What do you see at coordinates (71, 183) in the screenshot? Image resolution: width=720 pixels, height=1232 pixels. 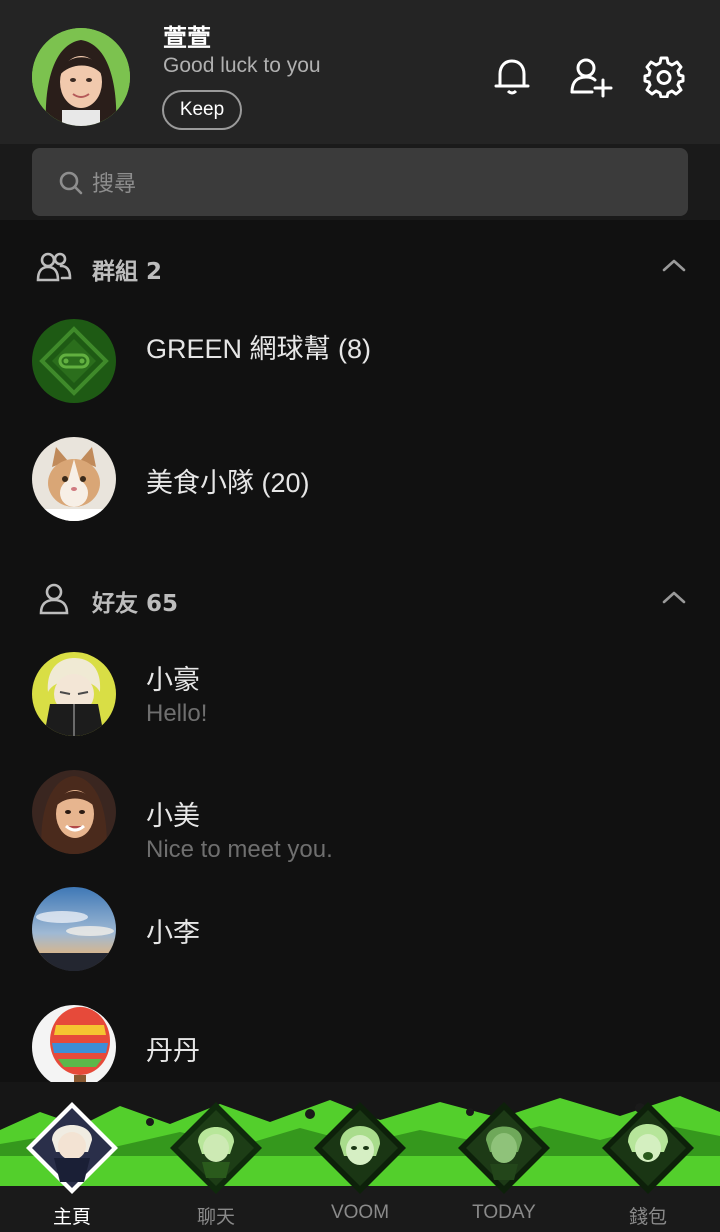 I see `search-icon` at bounding box center [71, 183].